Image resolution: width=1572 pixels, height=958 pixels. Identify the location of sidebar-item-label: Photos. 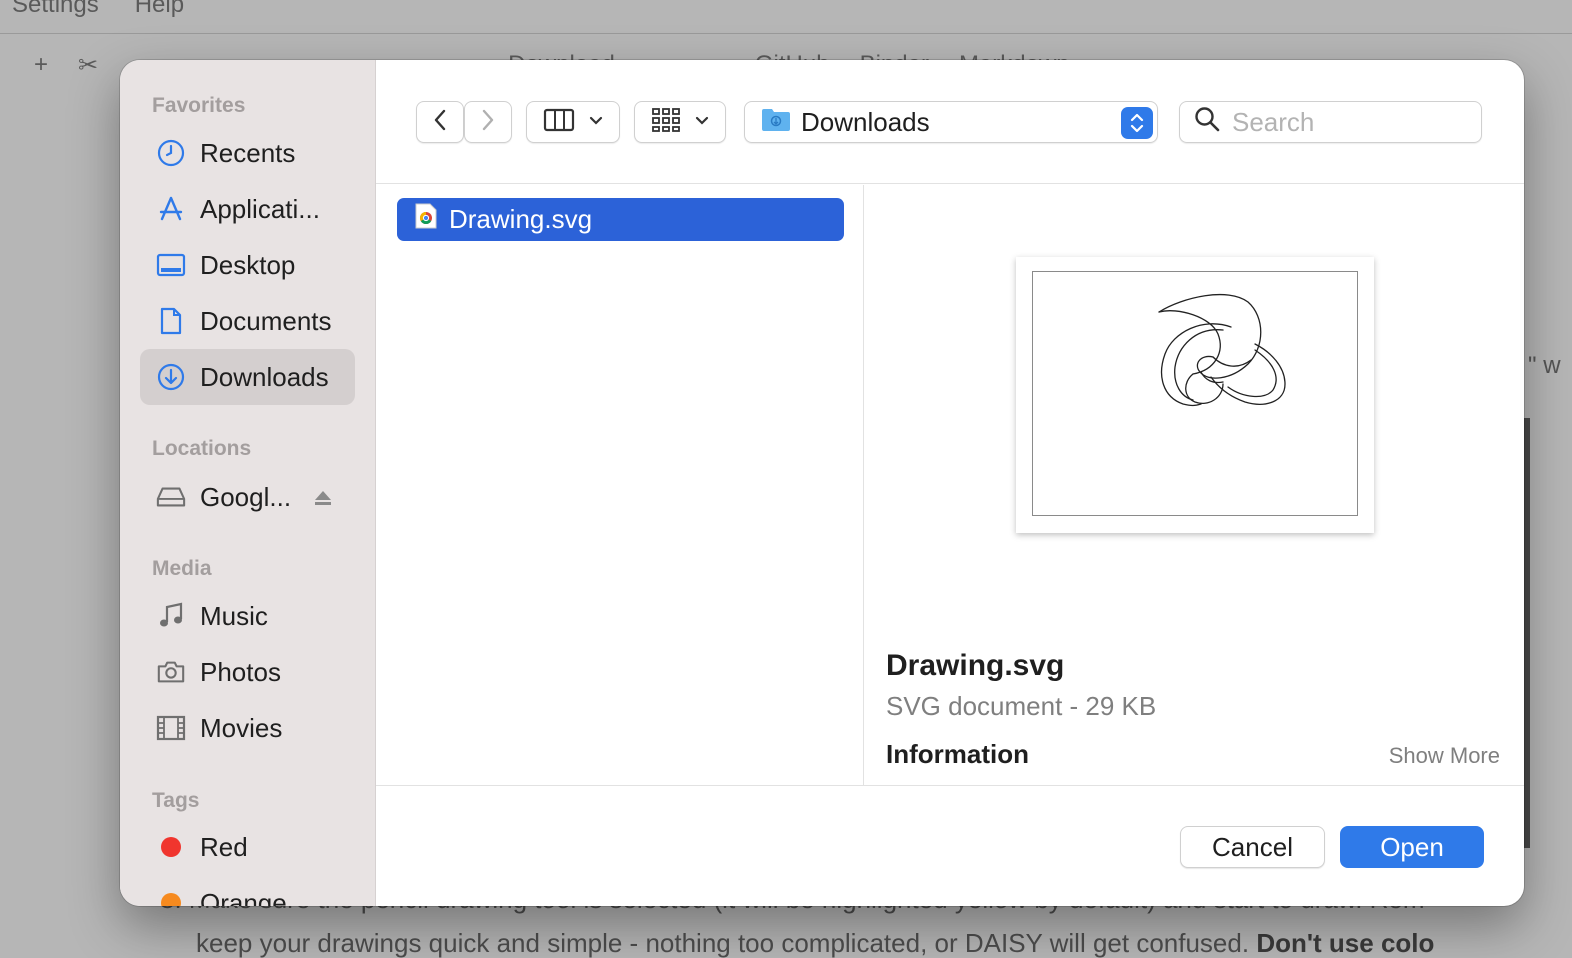
(240, 671).